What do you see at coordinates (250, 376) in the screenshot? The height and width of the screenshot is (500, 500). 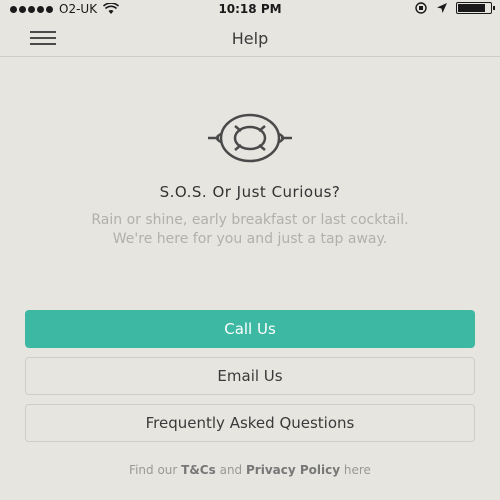 I see `email-us-button: Email Us` at bounding box center [250, 376].